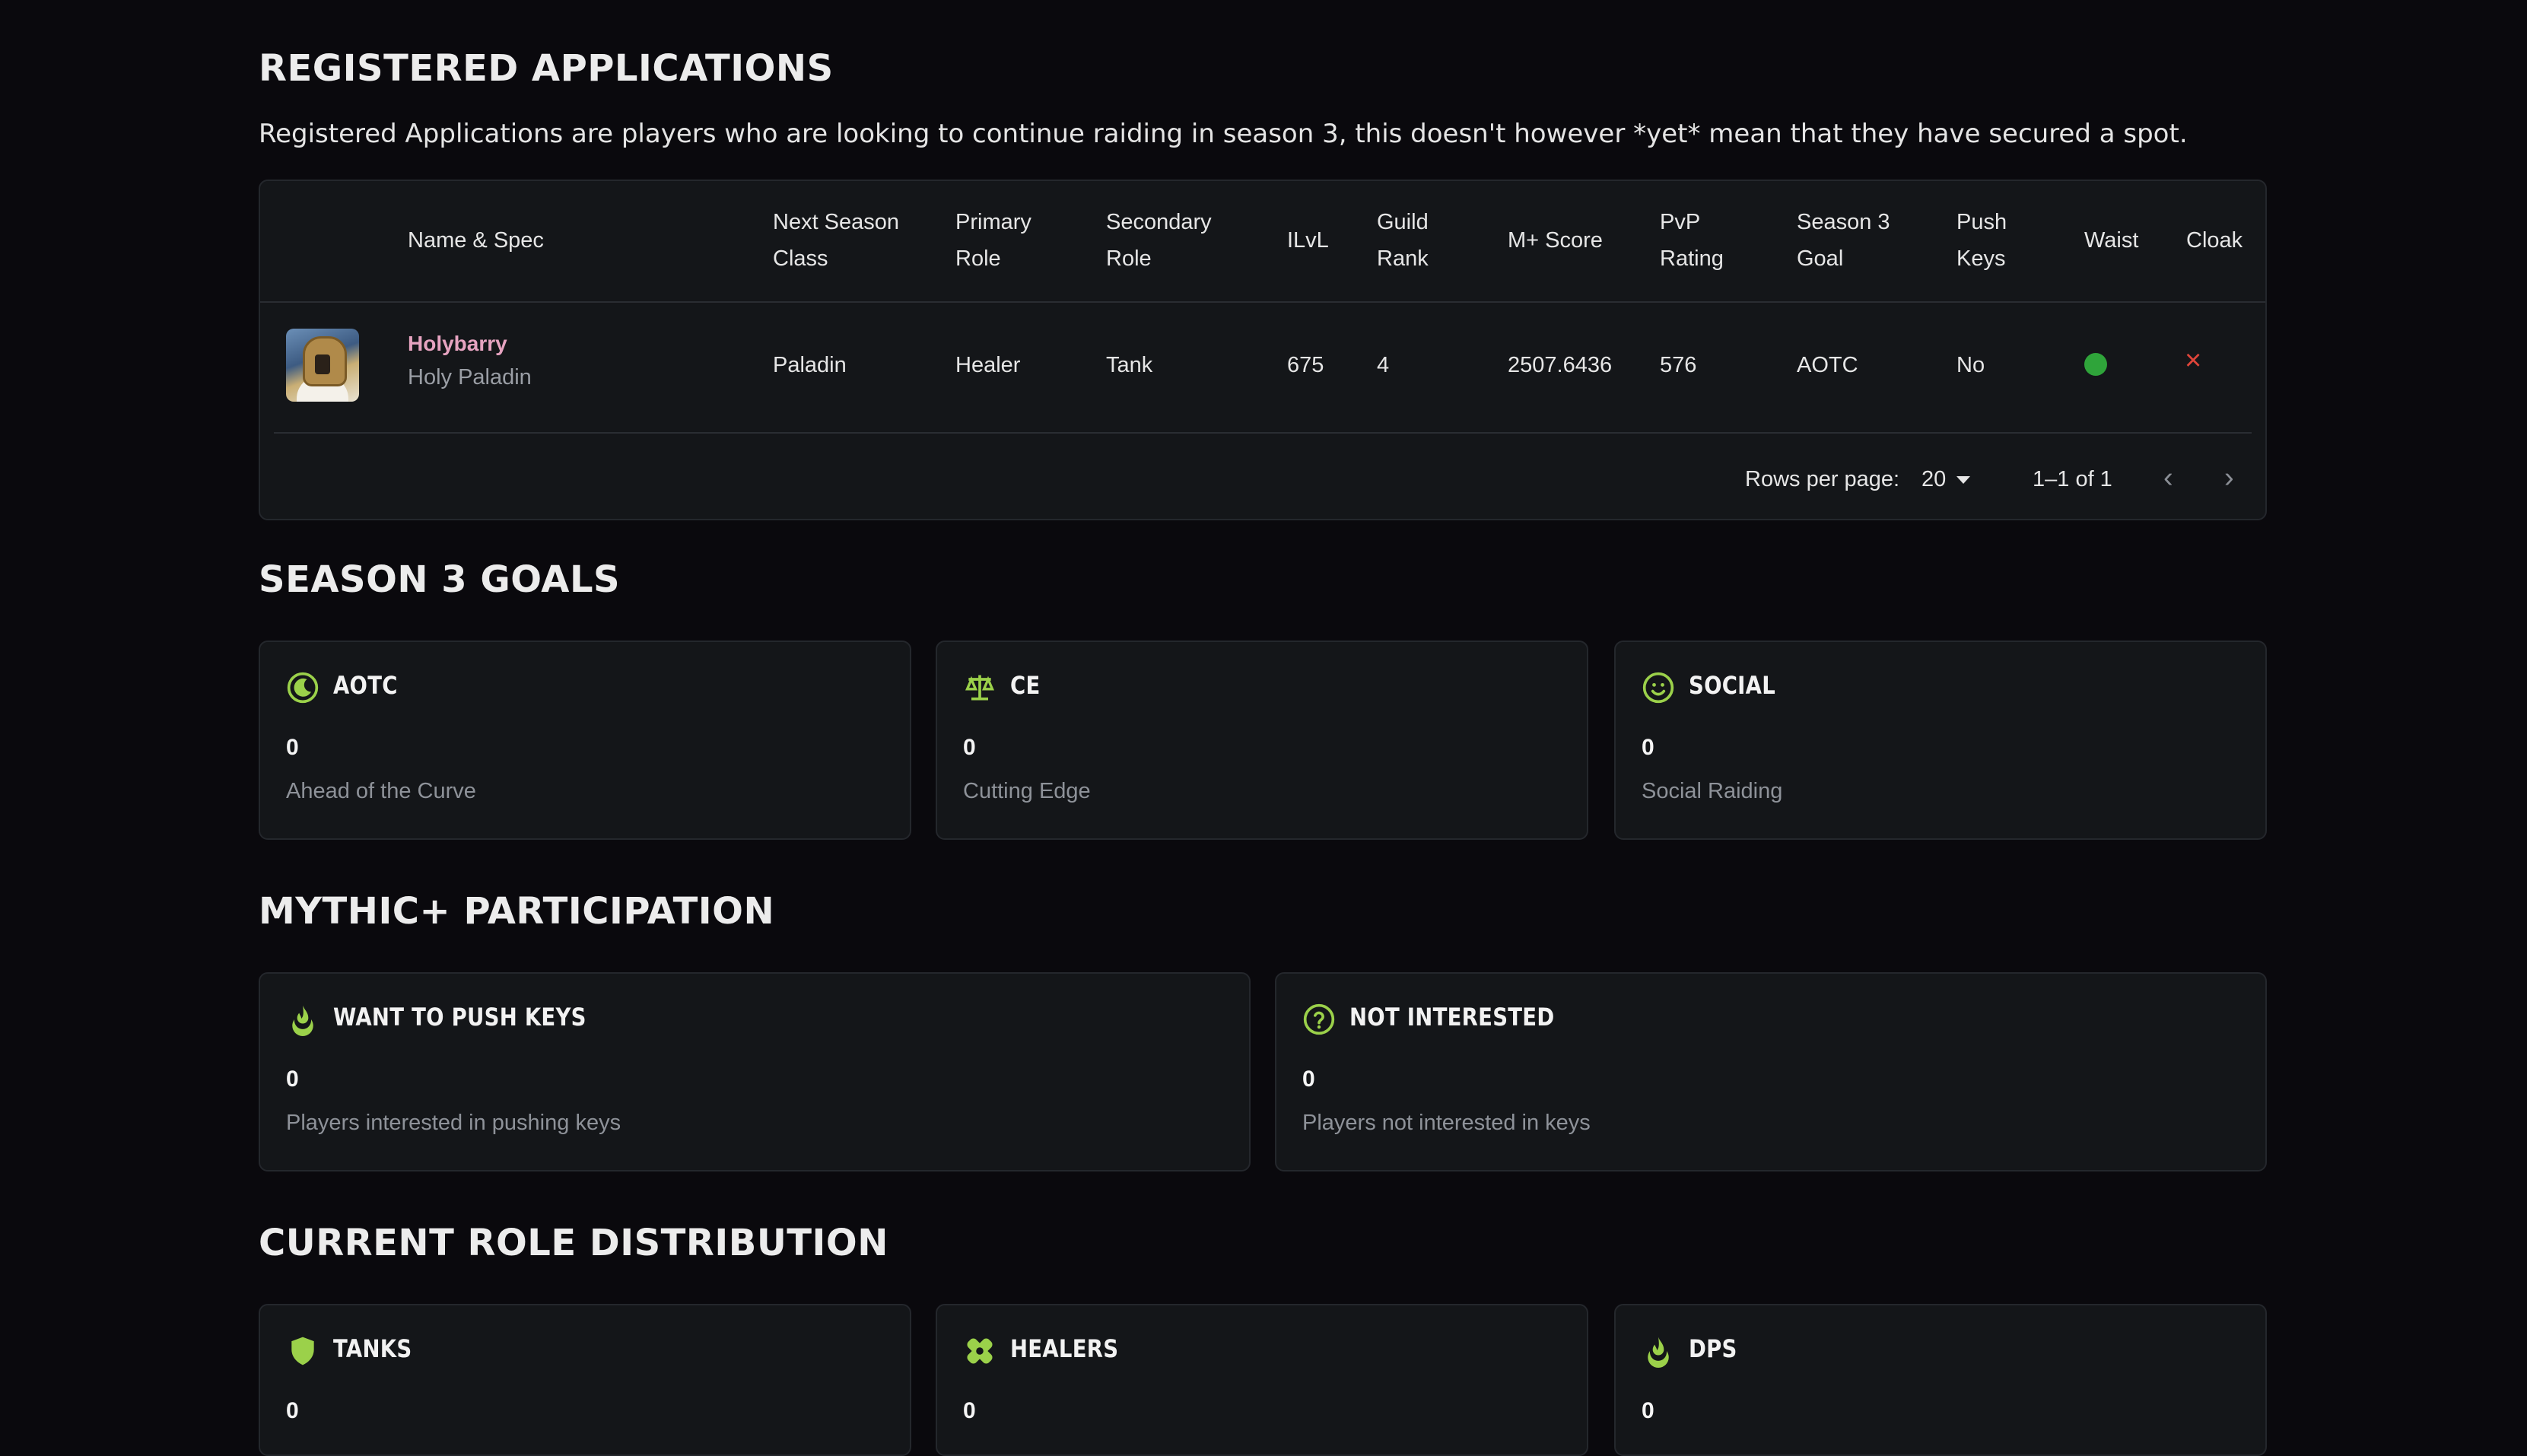 The height and width of the screenshot is (1456, 2527). I want to click on col-season3-goal-line1: Season 3, so click(1844, 222).